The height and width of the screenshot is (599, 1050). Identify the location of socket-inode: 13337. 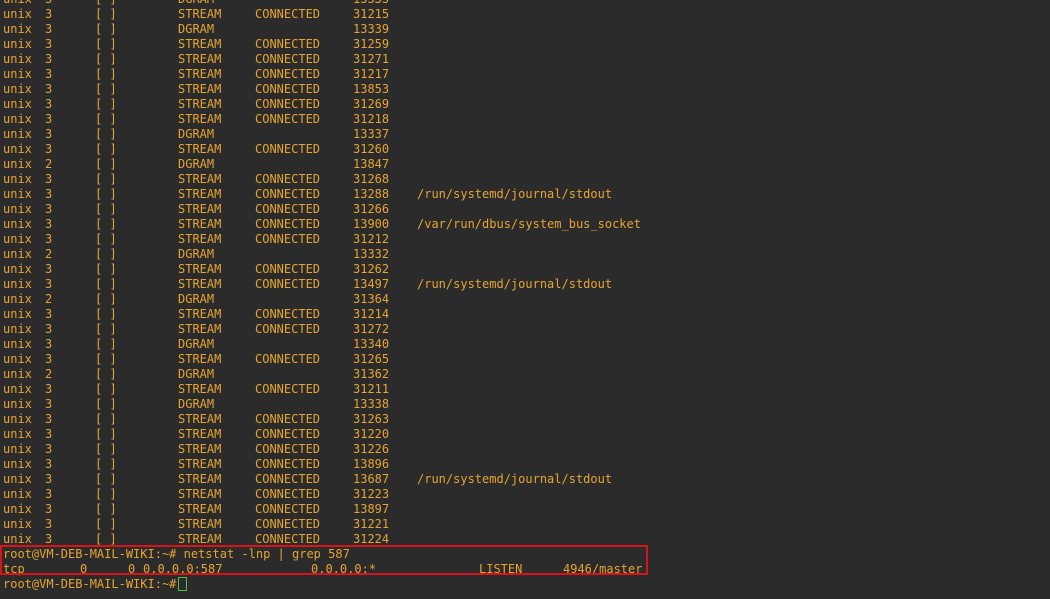
(371, 134).